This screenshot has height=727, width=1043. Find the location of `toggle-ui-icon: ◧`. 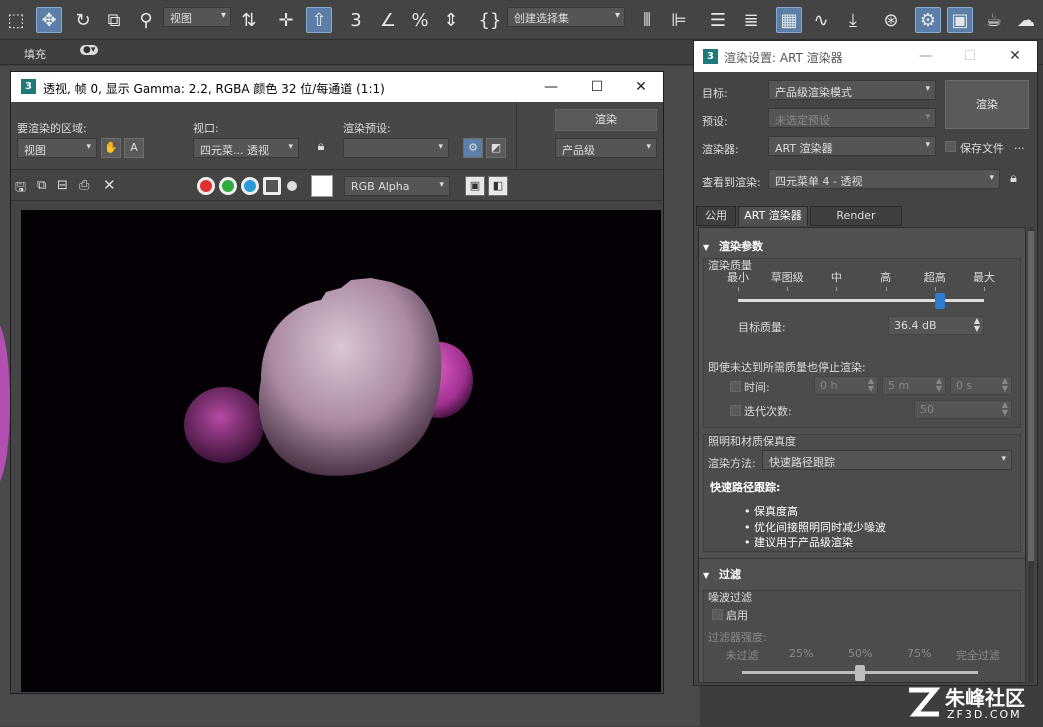

toggle-ui-icon: ◧ is located at coordinates (498, 186).